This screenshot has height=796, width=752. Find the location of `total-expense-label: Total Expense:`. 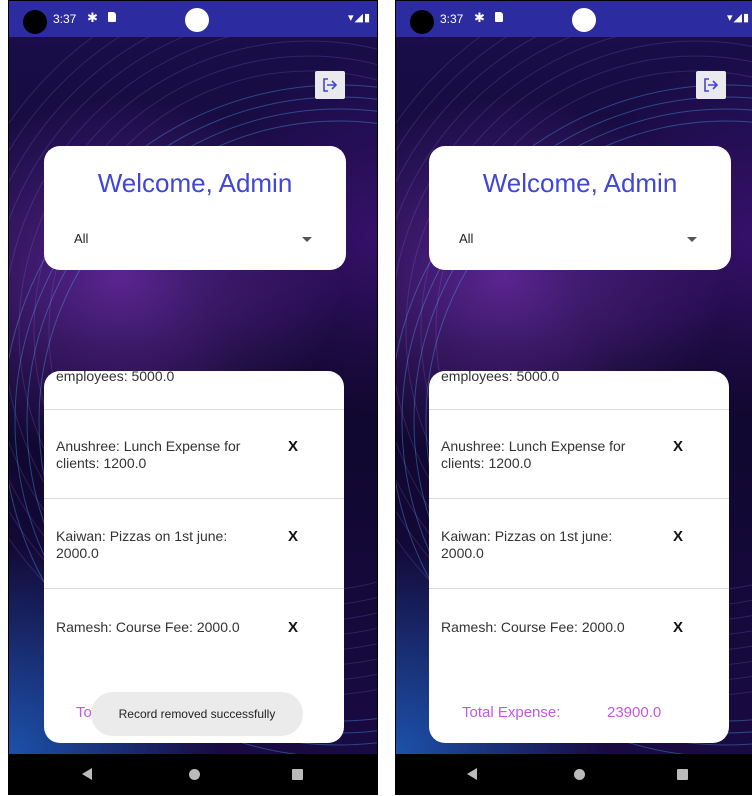

total-expense-label: Total Expense: is located at coordinates (511, 712).